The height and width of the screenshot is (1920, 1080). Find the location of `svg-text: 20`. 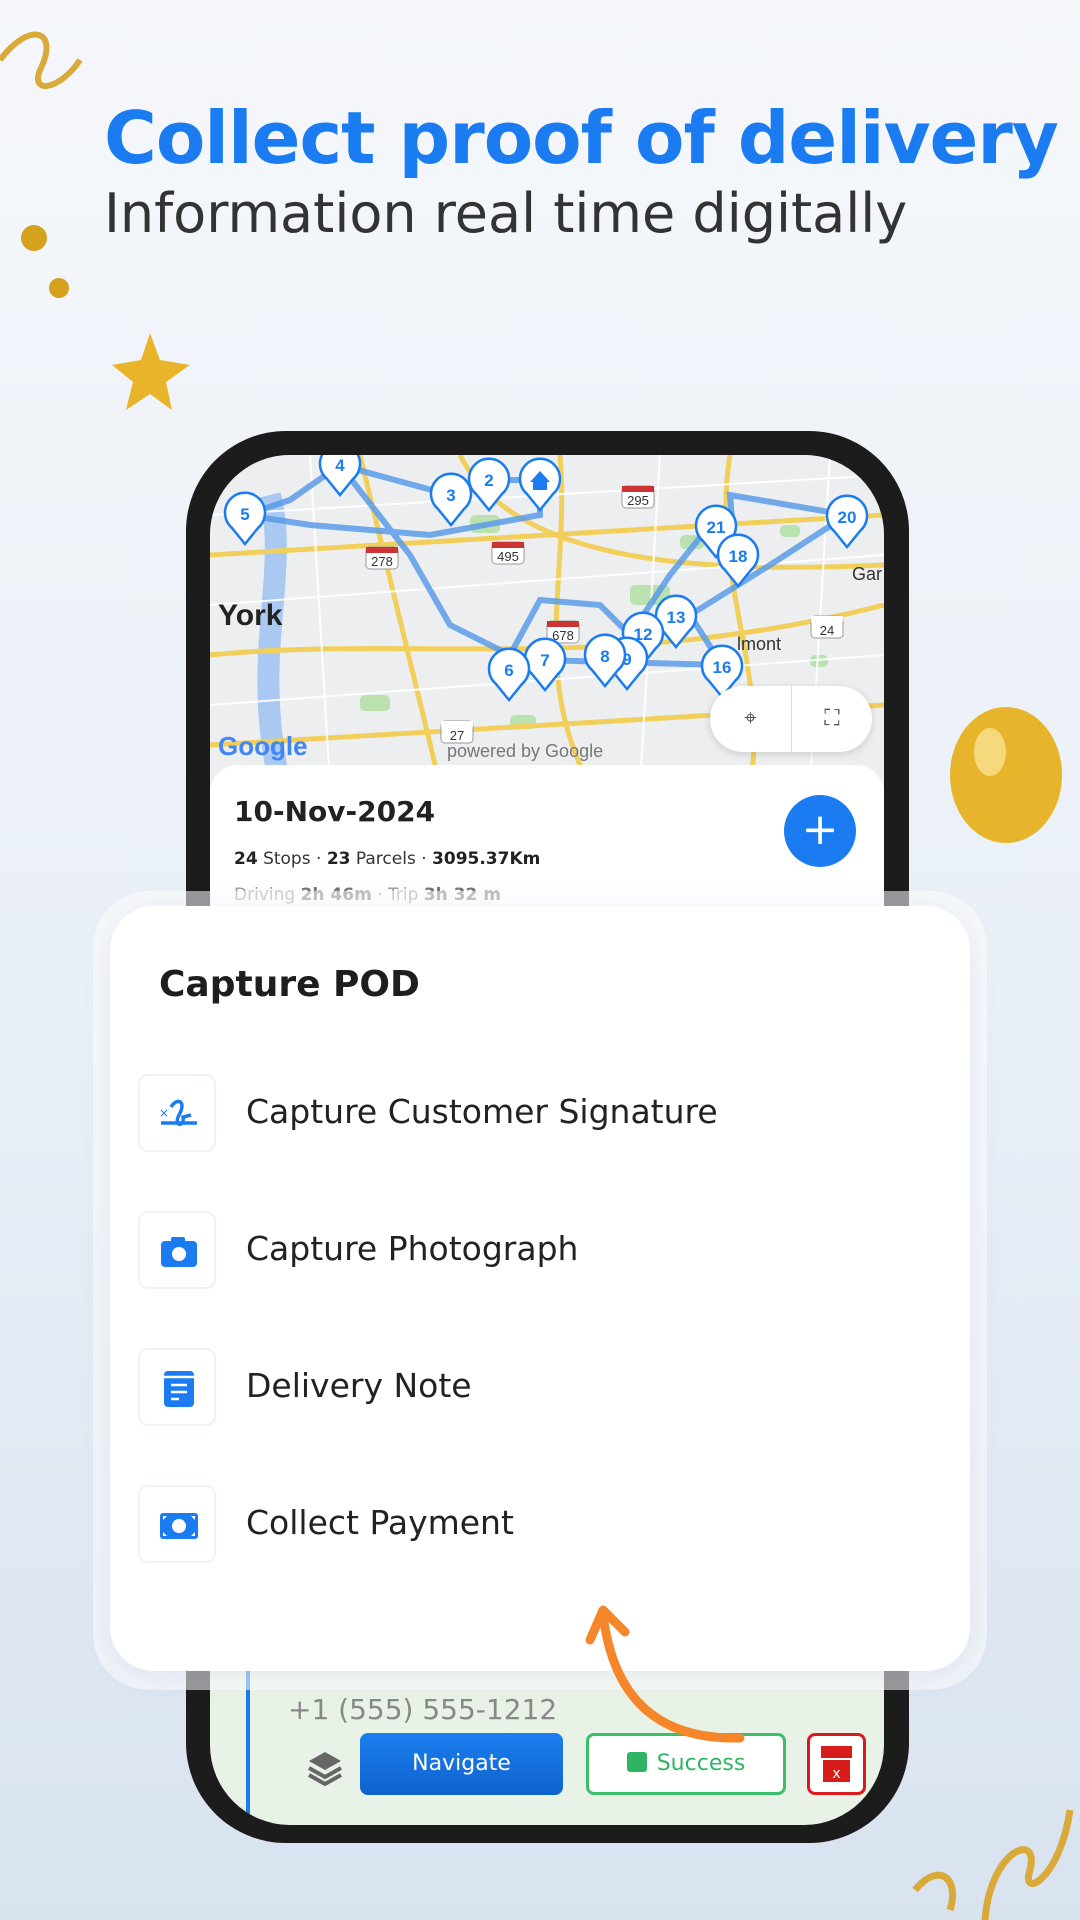

svg-text: 20 is located at coordinates (847, 517).